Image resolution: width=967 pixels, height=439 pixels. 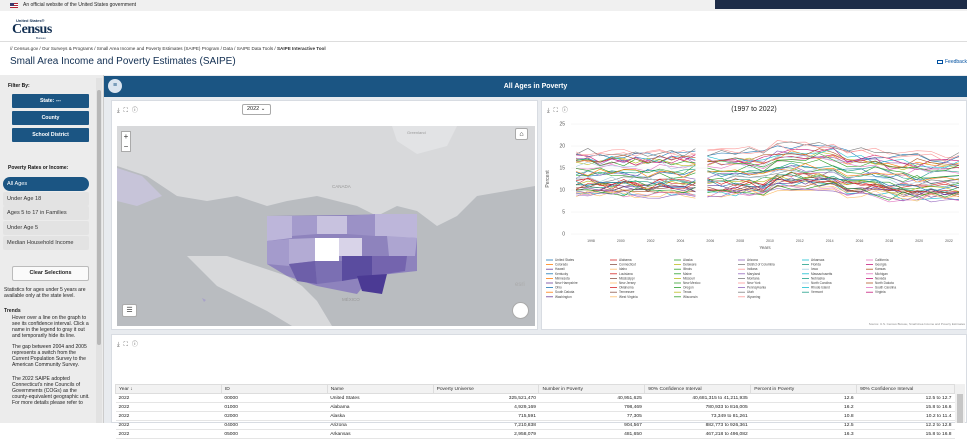 I want to click on legend-item: New York, so click(x=754, y=283).